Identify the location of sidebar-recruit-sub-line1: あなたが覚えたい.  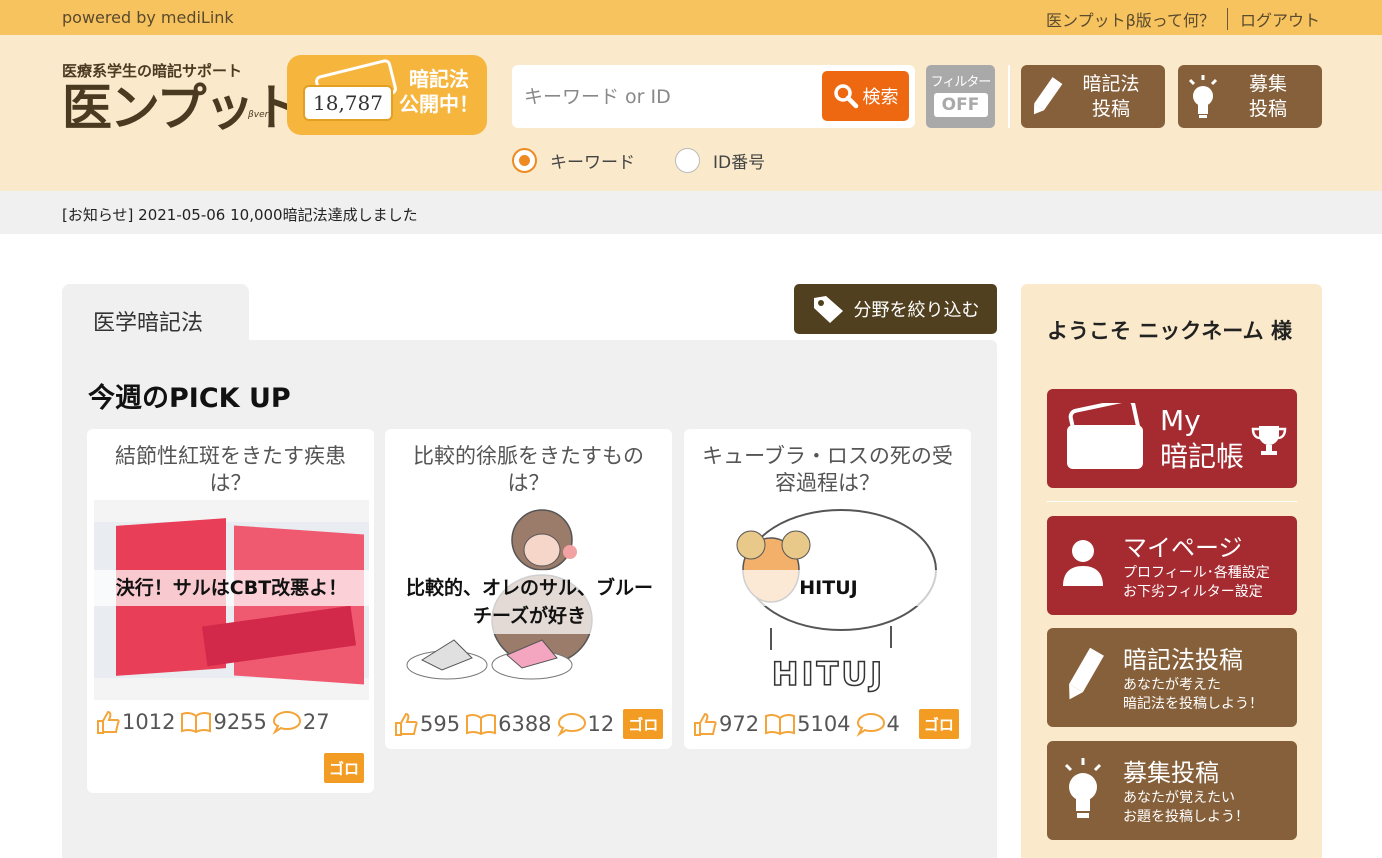
(1179, 798).